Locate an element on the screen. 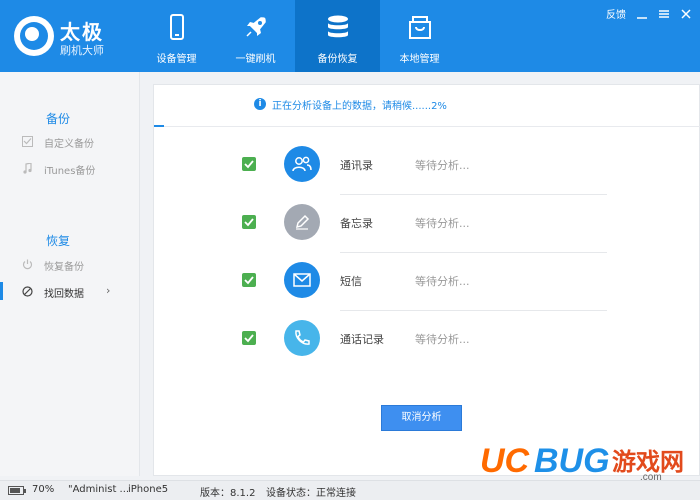 The height and width of the screenshot is (500, 700). app-logo: 太极 刷机大师 is located at coordinates (74, 36).